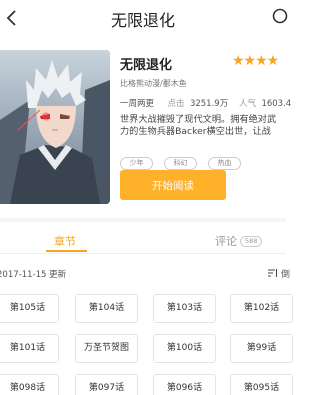 The height and width of the screenshot is (395, 320). Describe the element at coordinates (226, 241) in the screenshot. I see `tab-comments-label: 评论` at that location.